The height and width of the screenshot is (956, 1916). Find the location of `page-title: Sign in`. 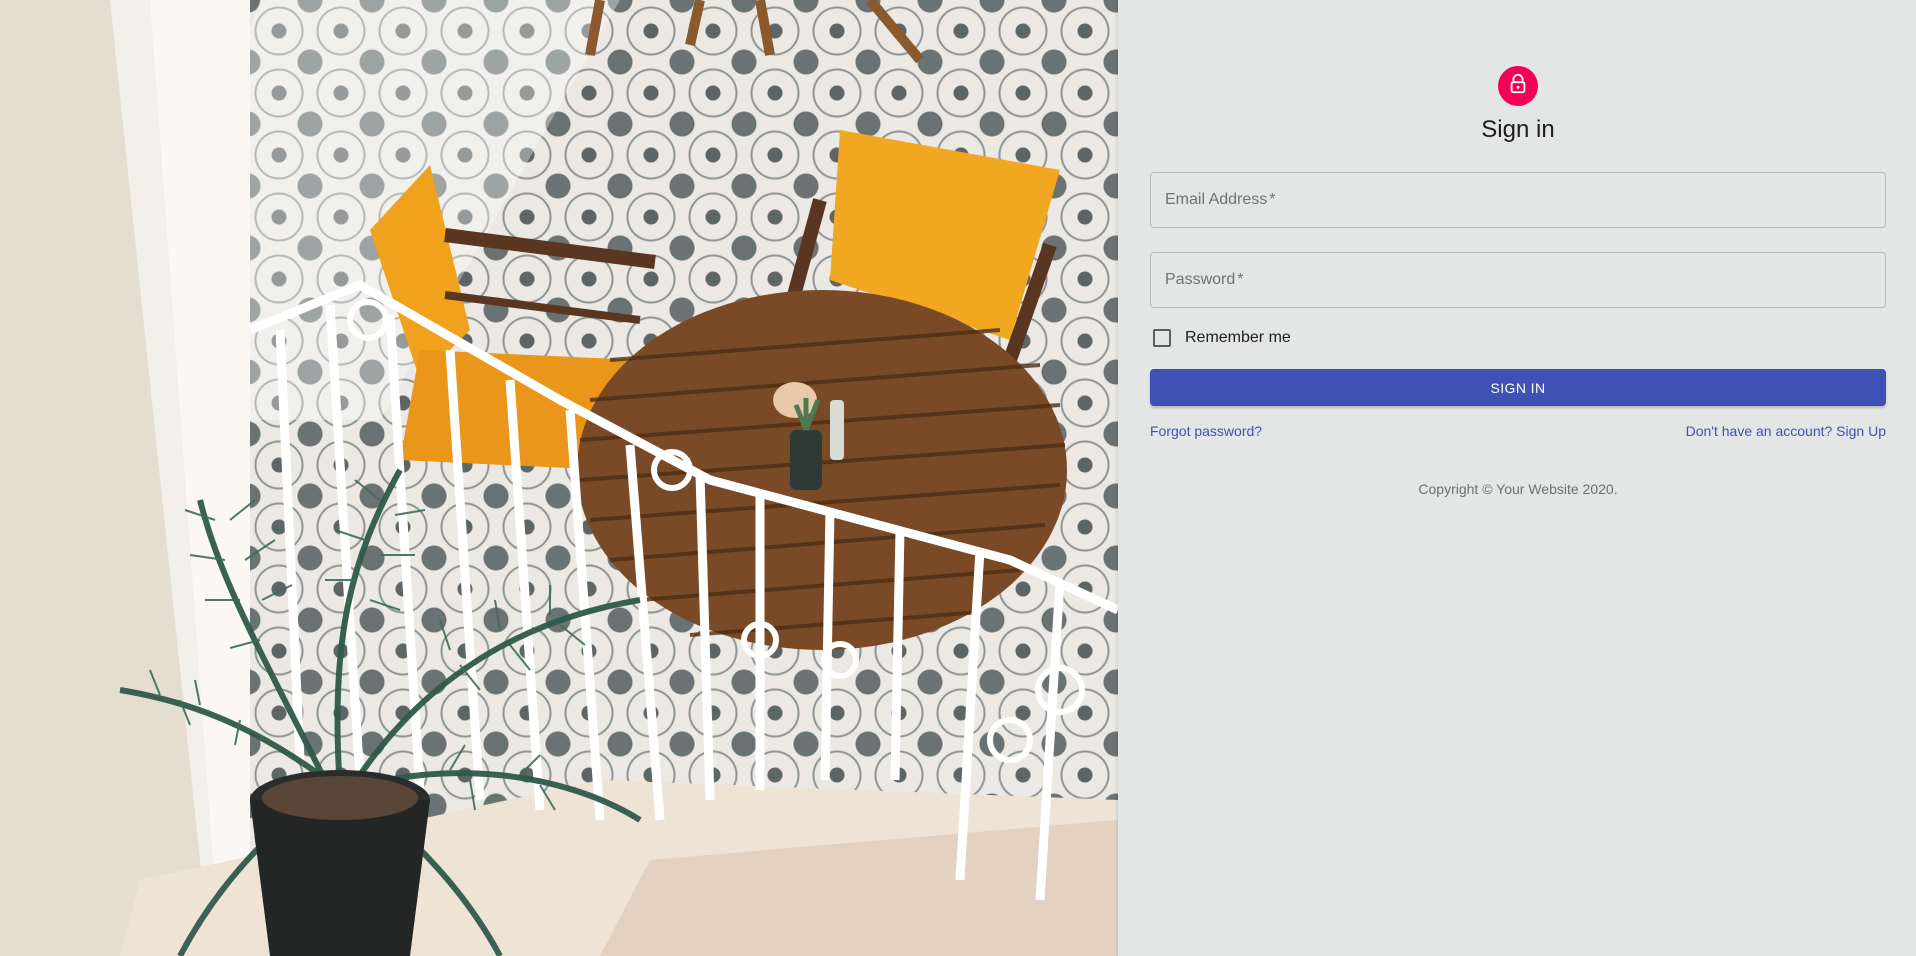

page-title: Sign in is located at coordinates (1518, 129).